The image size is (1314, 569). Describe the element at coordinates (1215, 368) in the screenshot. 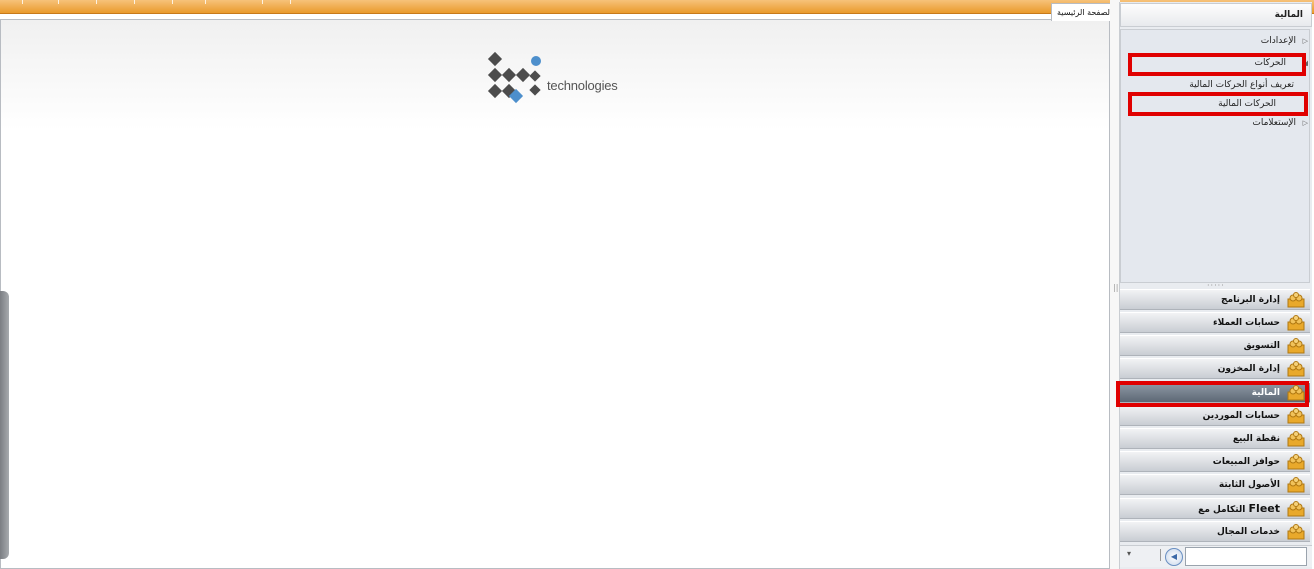

I see `module-inventory: إدارة المخزون` at that location.